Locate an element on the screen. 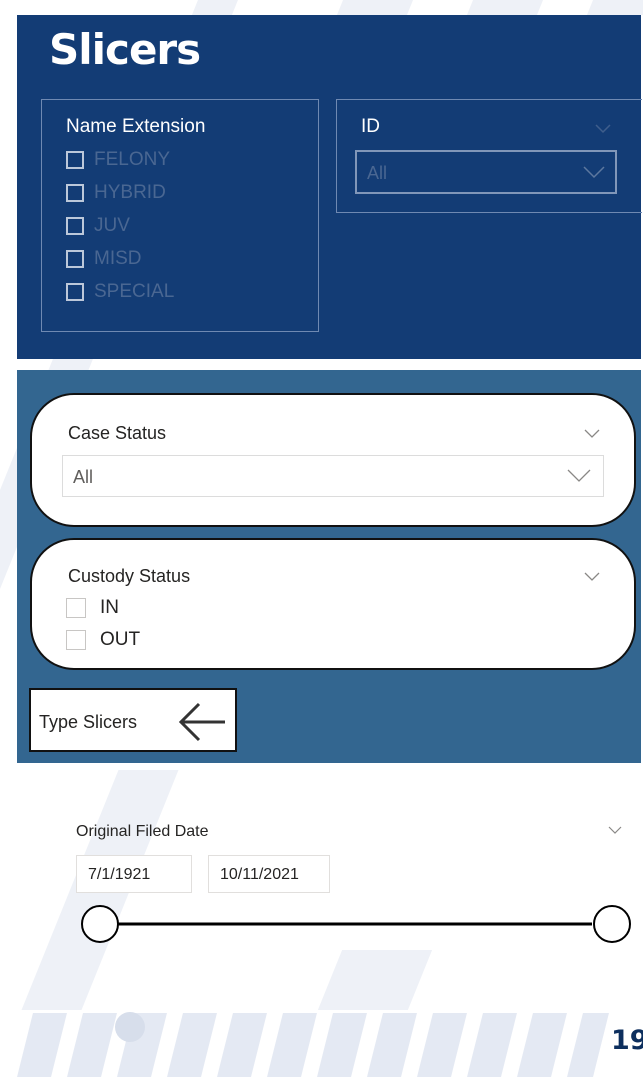 The height and width of the screenshot is (1079, 643). case-status-title: Case Status is located at coordinates (117, 433).